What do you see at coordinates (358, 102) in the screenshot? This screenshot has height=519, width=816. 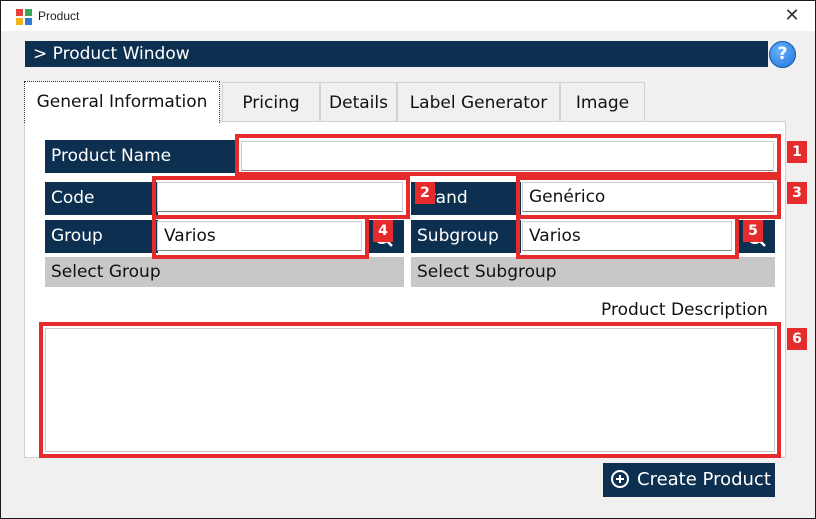 I see `tab-details: Details` at bounding box center [358, 102].